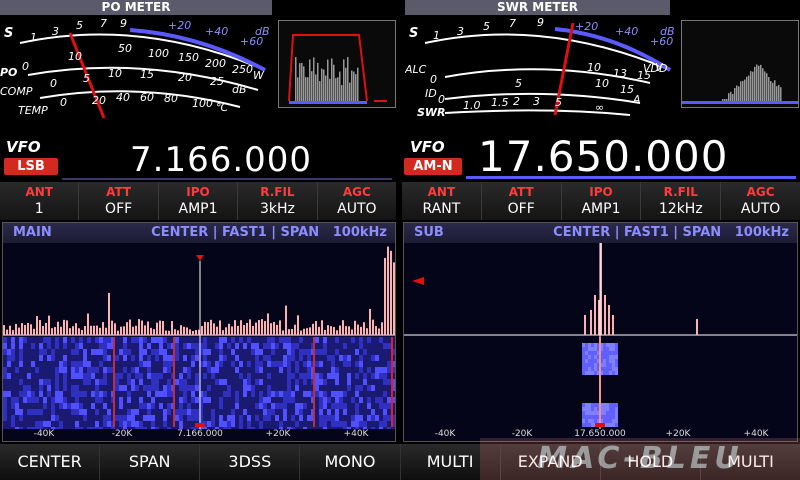 The width and height of the screenshot is (800, 480). I want to click on sub-param-rfil: R.FIL 12kHz, so click(681, 201).